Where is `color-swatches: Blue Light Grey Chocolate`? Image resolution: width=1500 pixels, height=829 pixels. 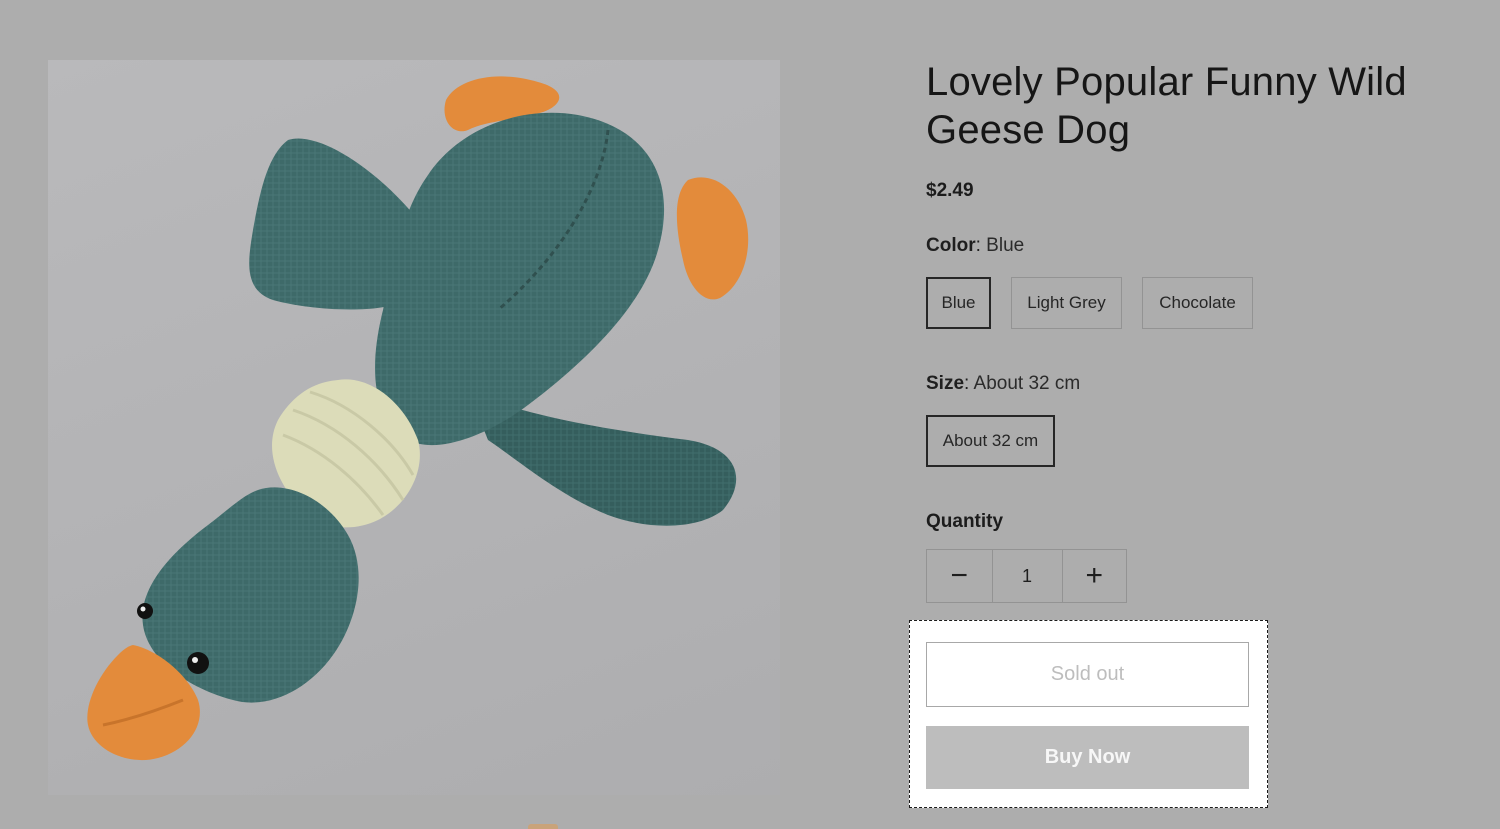 color-swatches: Blue Light Grey Chocolate is located at coordinates (1089, 303).